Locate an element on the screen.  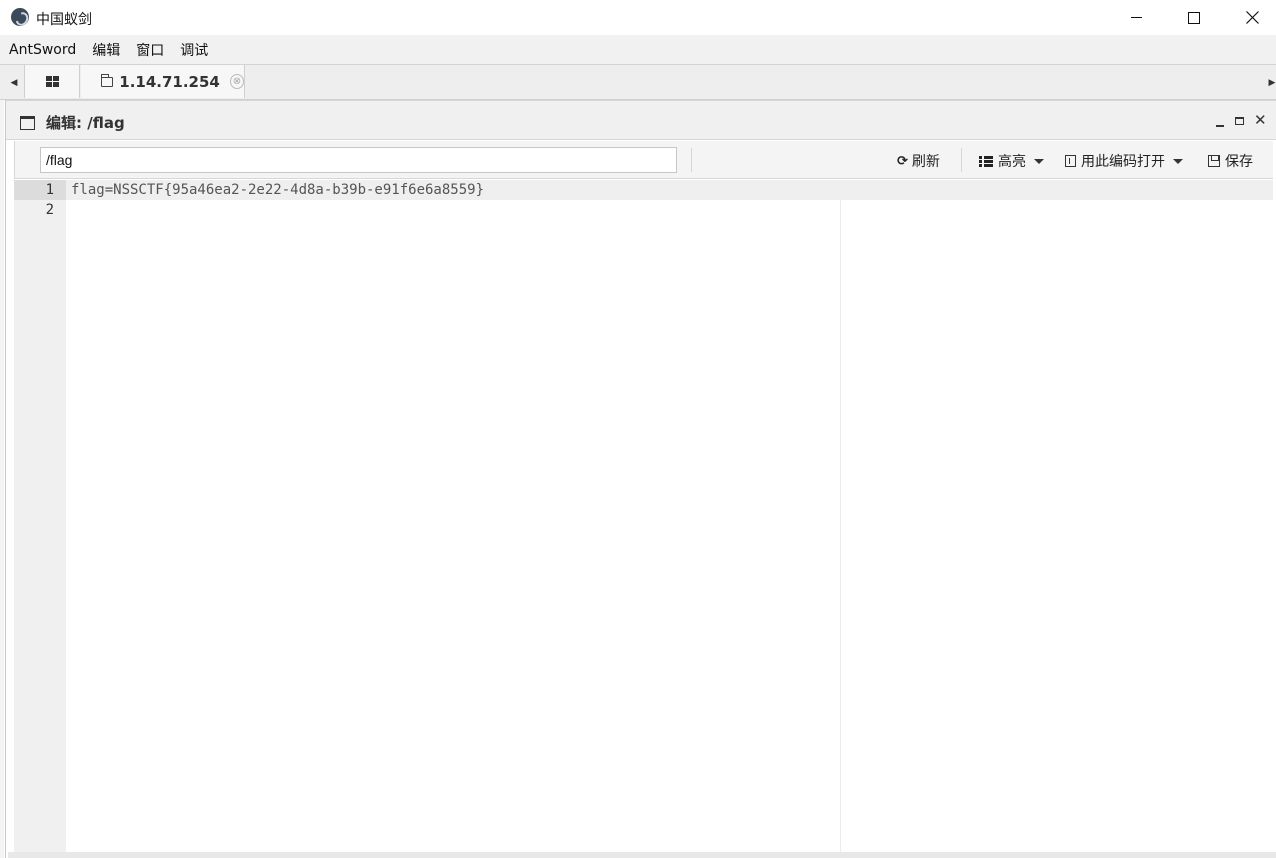
line-number: 2 is located at coordinates (49, 210).